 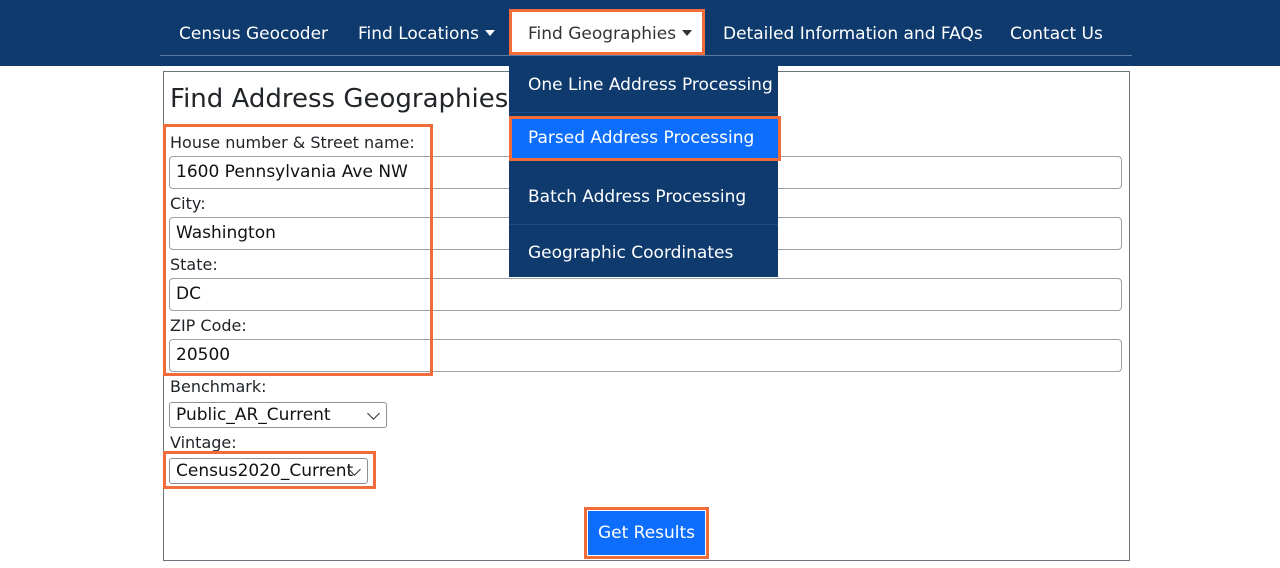 I want to click on street-label: House number & Street name:, so click(x=292, y=142).